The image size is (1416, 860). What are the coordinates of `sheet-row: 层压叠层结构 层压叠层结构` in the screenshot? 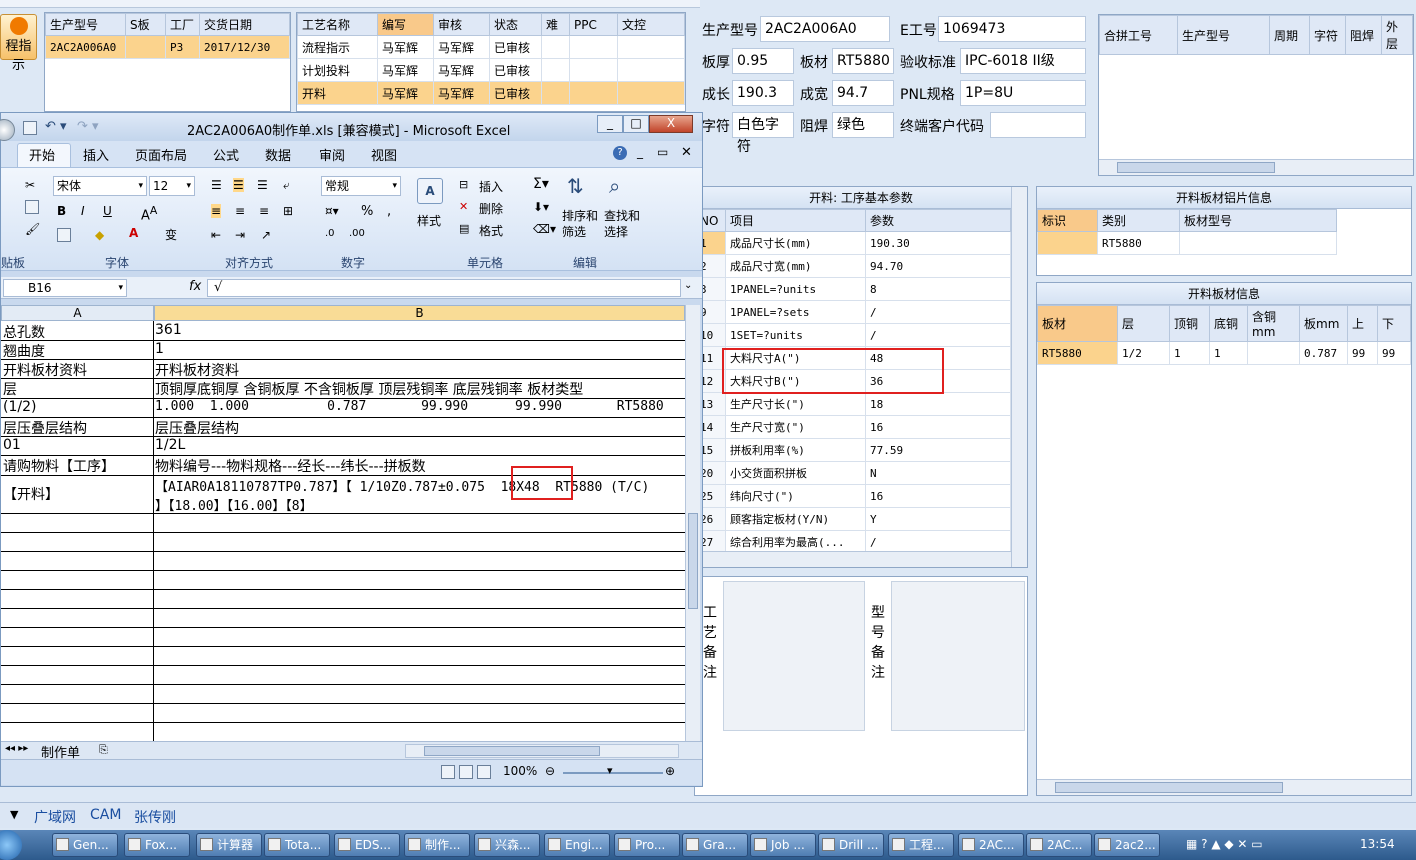 It's located at (343, 427).